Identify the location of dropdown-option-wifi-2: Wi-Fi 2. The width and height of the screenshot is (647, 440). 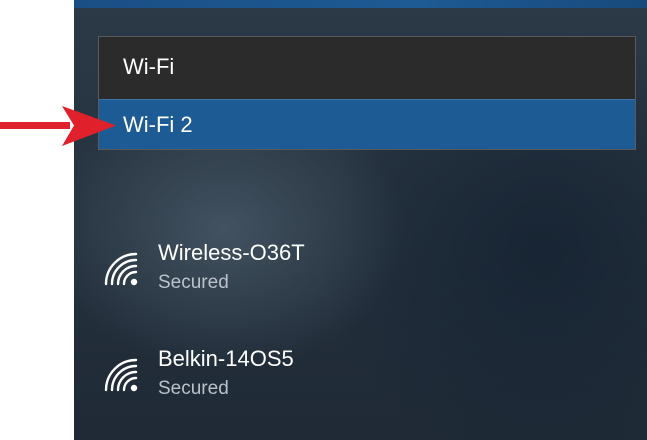
(367, 124).